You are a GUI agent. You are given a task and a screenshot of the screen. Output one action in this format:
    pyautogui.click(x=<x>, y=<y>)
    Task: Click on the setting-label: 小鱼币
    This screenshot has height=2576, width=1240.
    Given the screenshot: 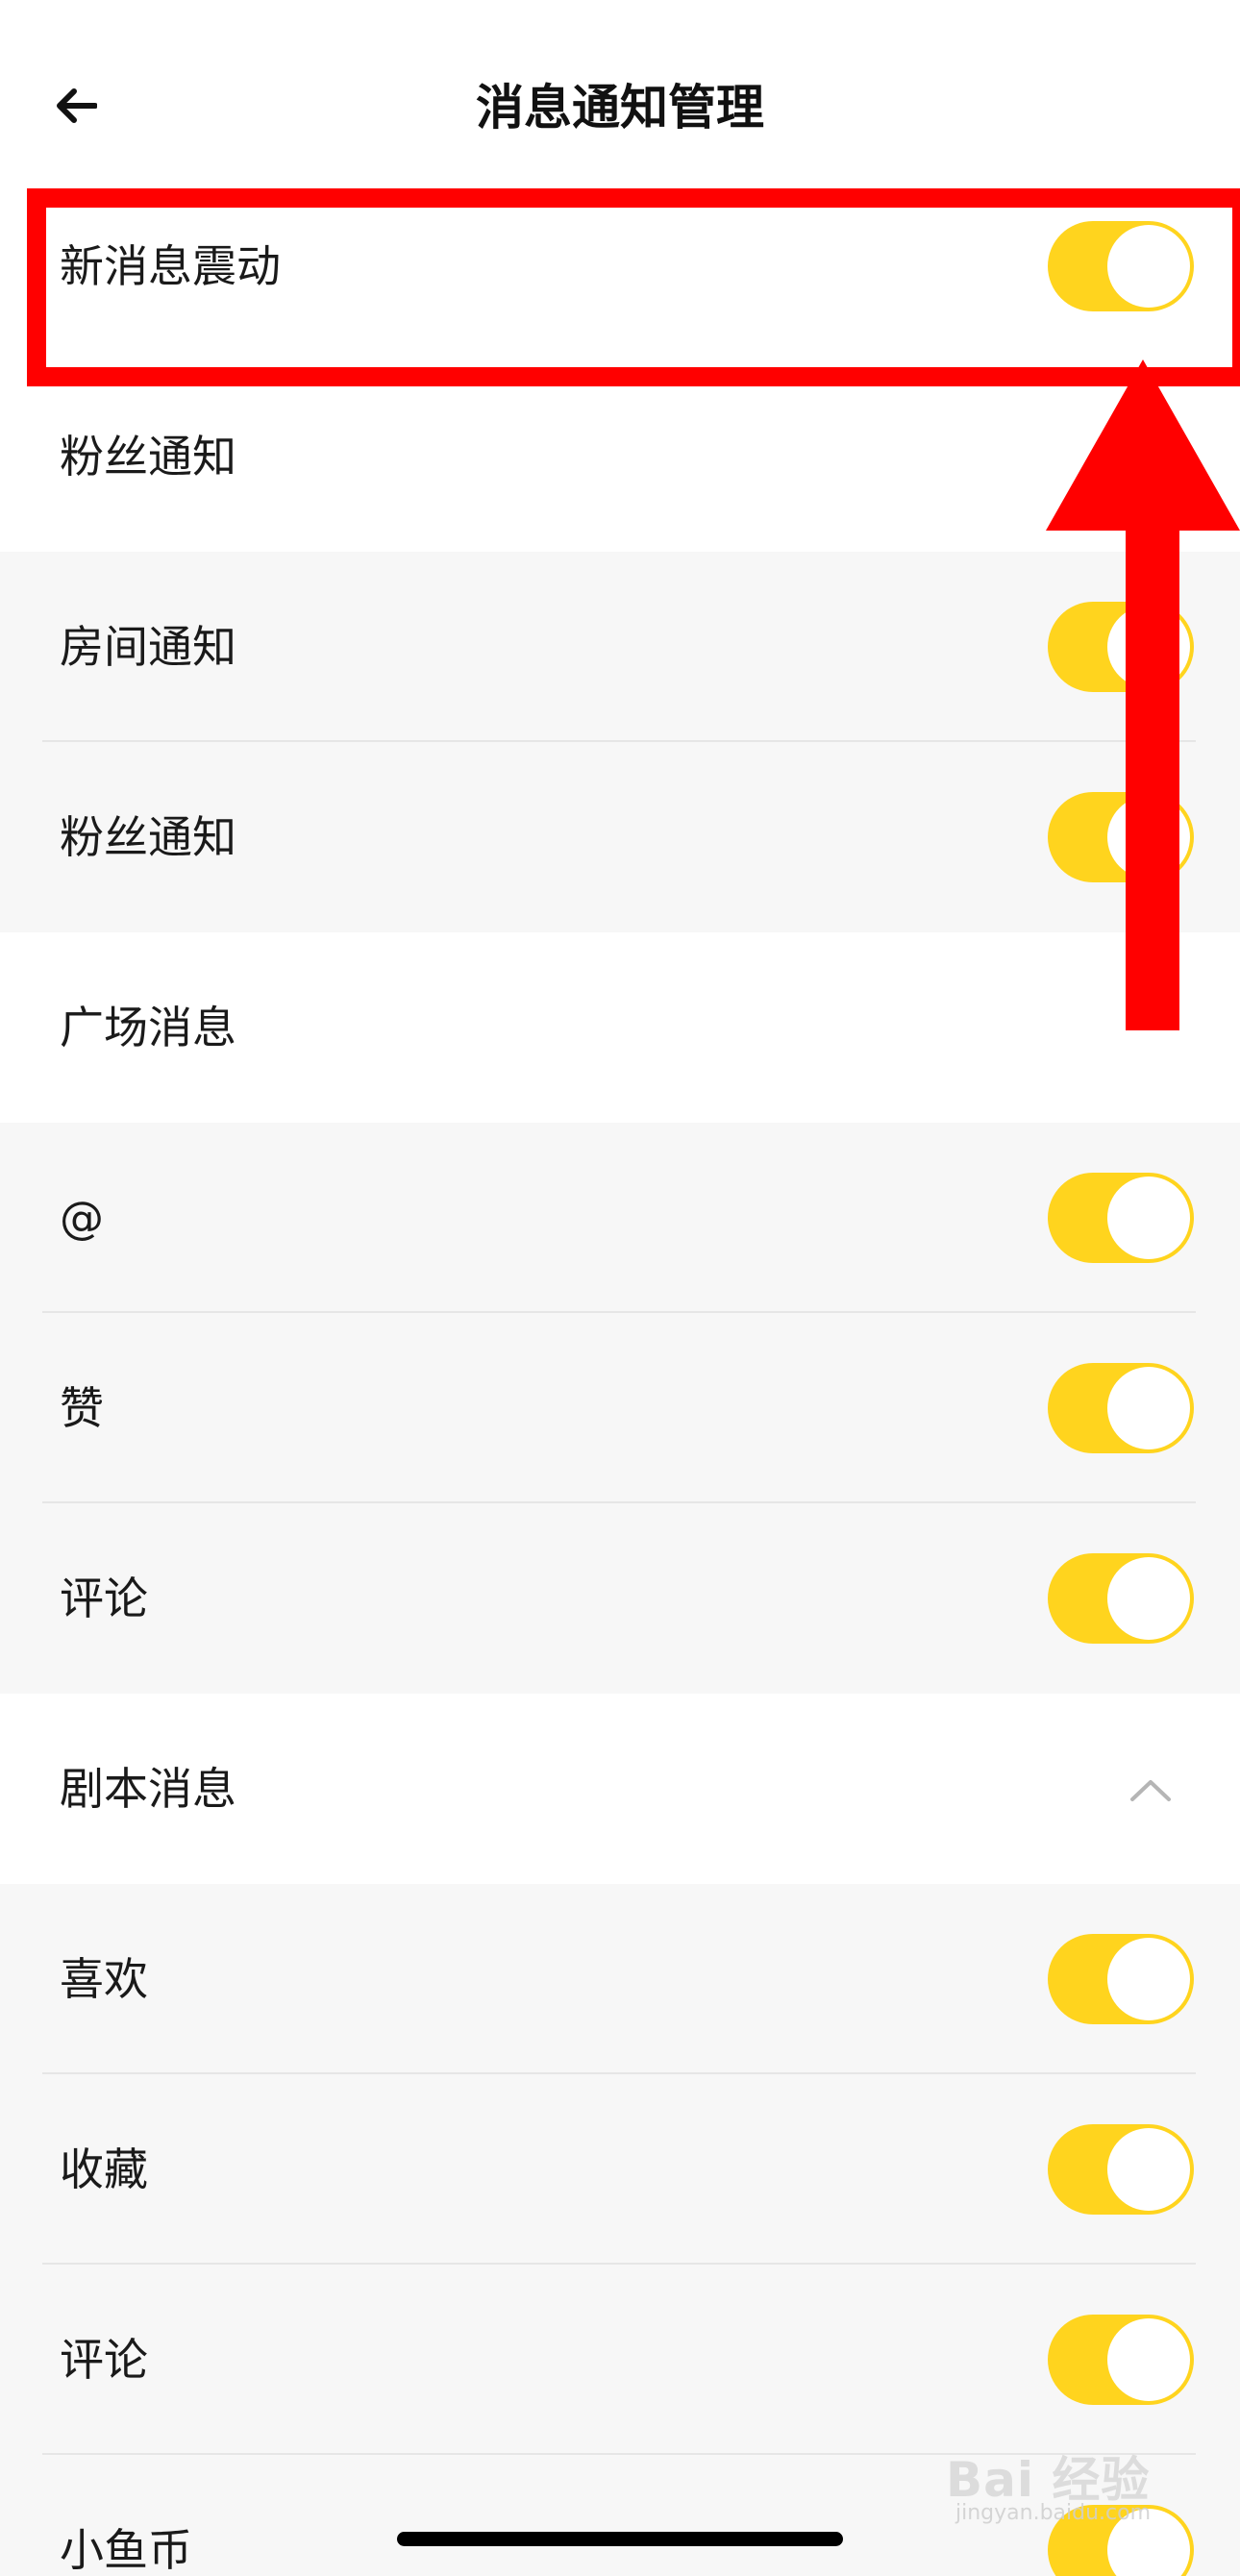 What is the action you would take?
    pyautogui.click(x=126, y=2550)
    